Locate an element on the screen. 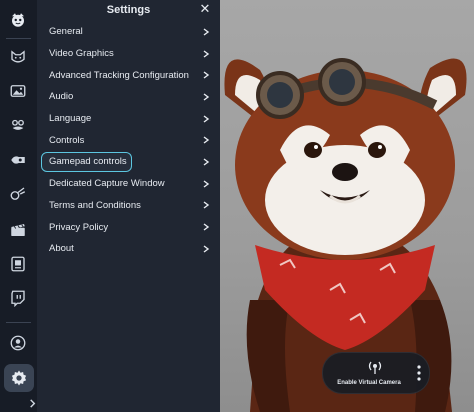 Image resolution: width=474 pixels, height=412 pixels. menu-item-label: Language is located at coordinates (70, 119).